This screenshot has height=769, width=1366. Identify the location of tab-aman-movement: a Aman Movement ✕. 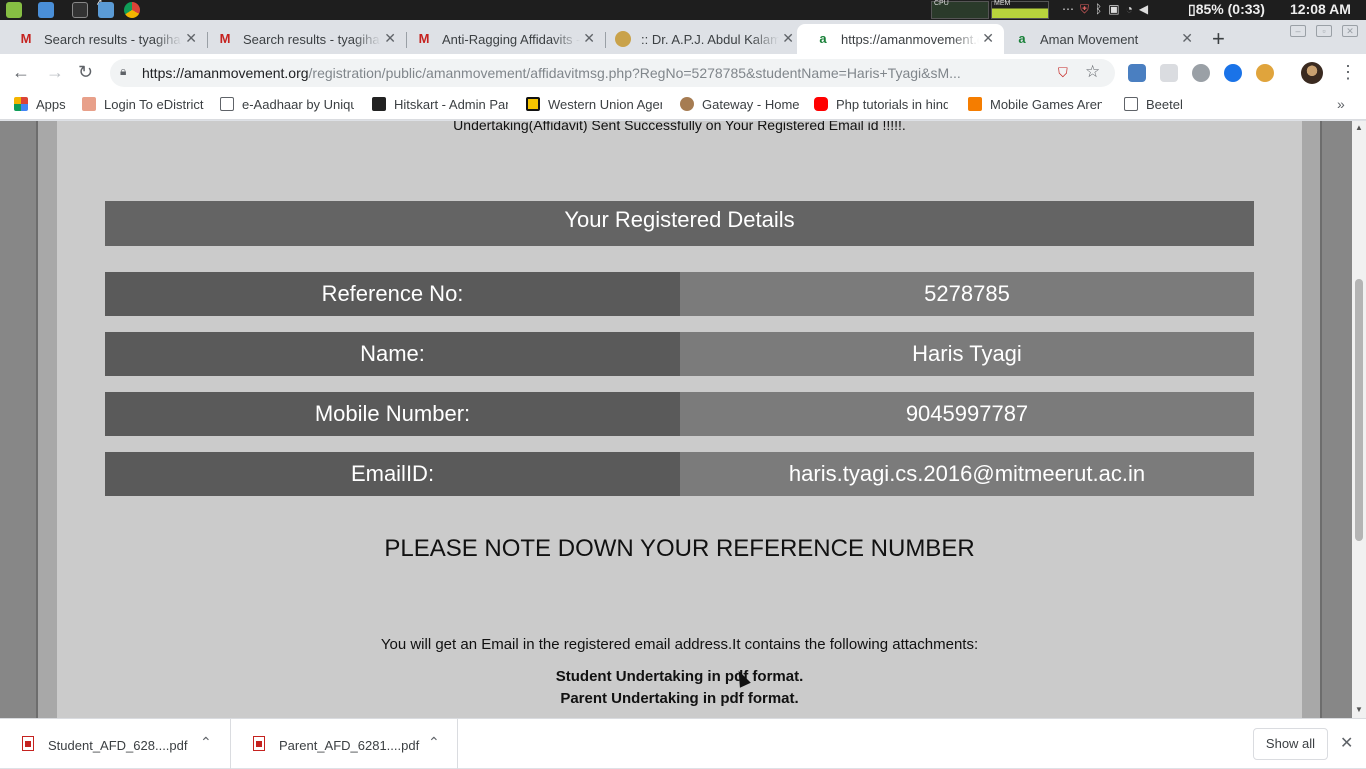
(1099, 39).